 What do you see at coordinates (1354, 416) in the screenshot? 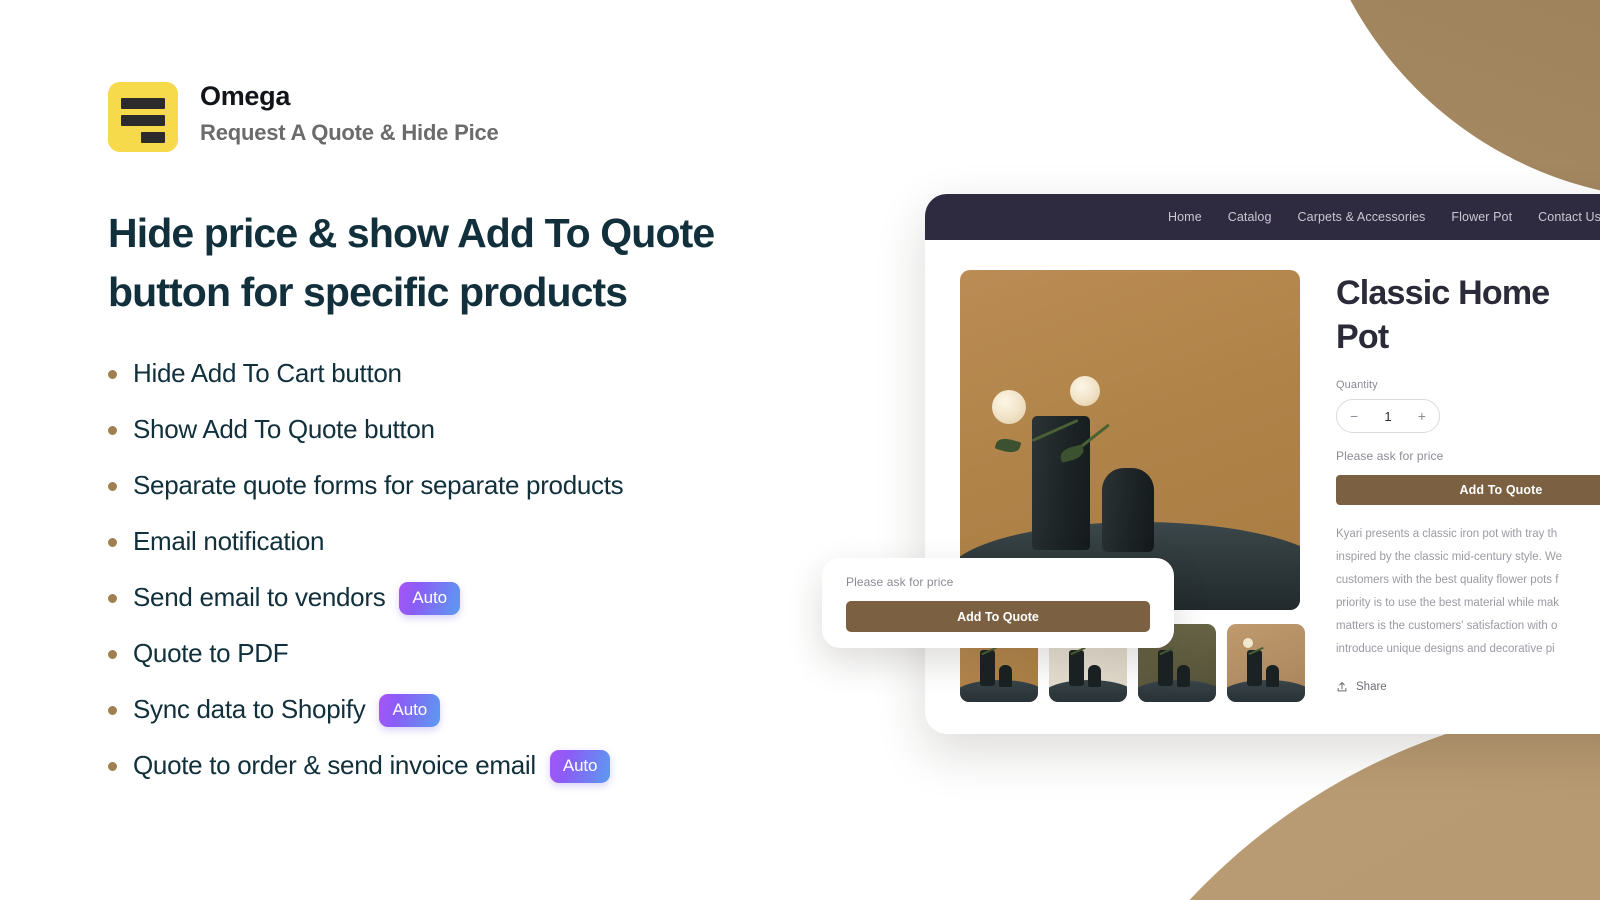
I see `quantity-decrement-button: −` at bounding box center [1354, 416].